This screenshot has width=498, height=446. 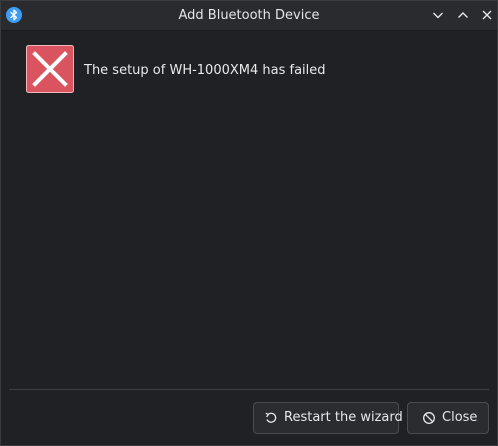 I want to click on footer-separator, so click(x=249, y=389).